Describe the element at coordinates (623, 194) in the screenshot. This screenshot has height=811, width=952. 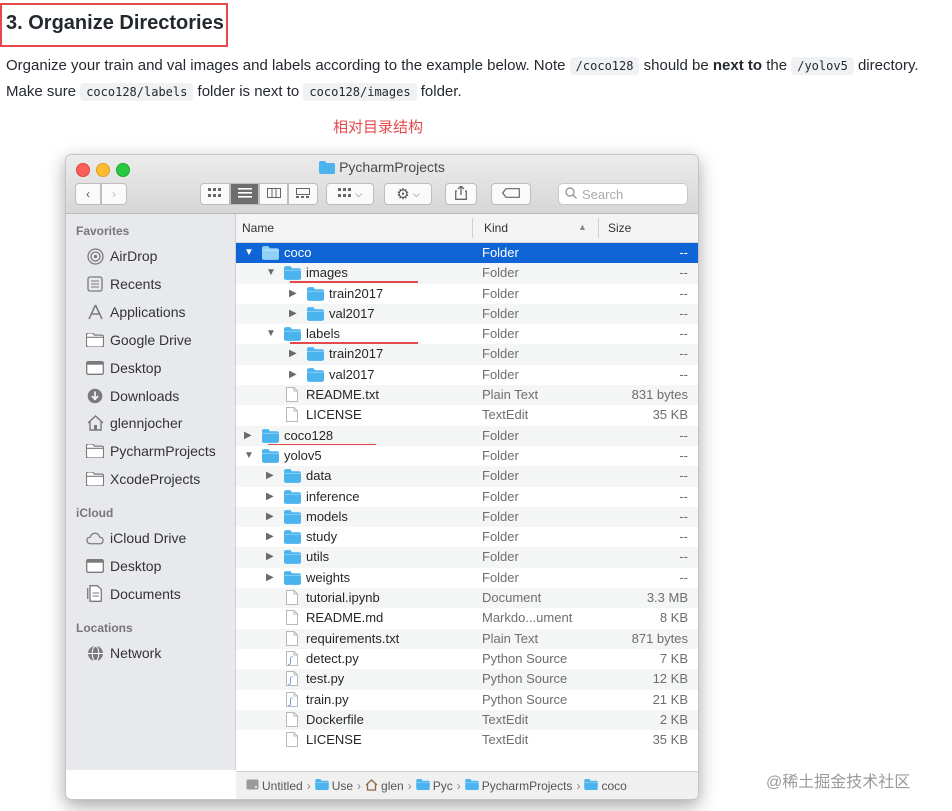
I see `search-field: Search` at that location.